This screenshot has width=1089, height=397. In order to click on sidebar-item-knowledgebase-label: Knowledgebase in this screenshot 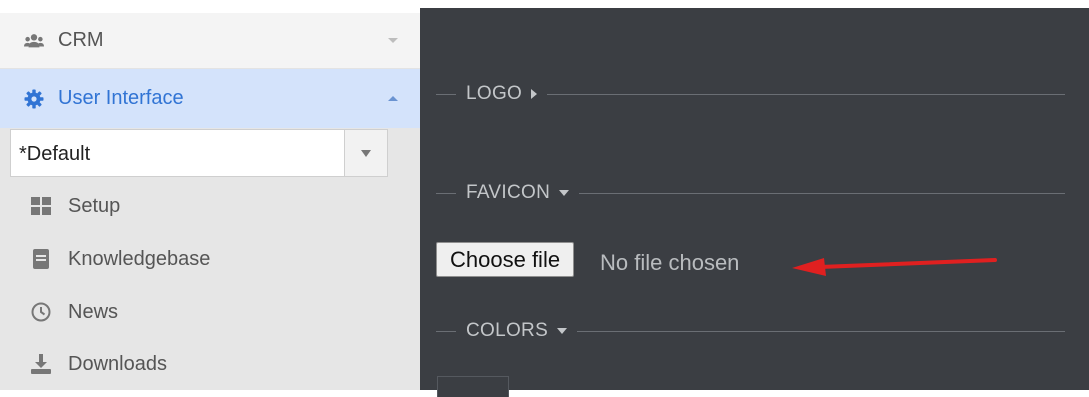, I will do `click(139, 258)`.